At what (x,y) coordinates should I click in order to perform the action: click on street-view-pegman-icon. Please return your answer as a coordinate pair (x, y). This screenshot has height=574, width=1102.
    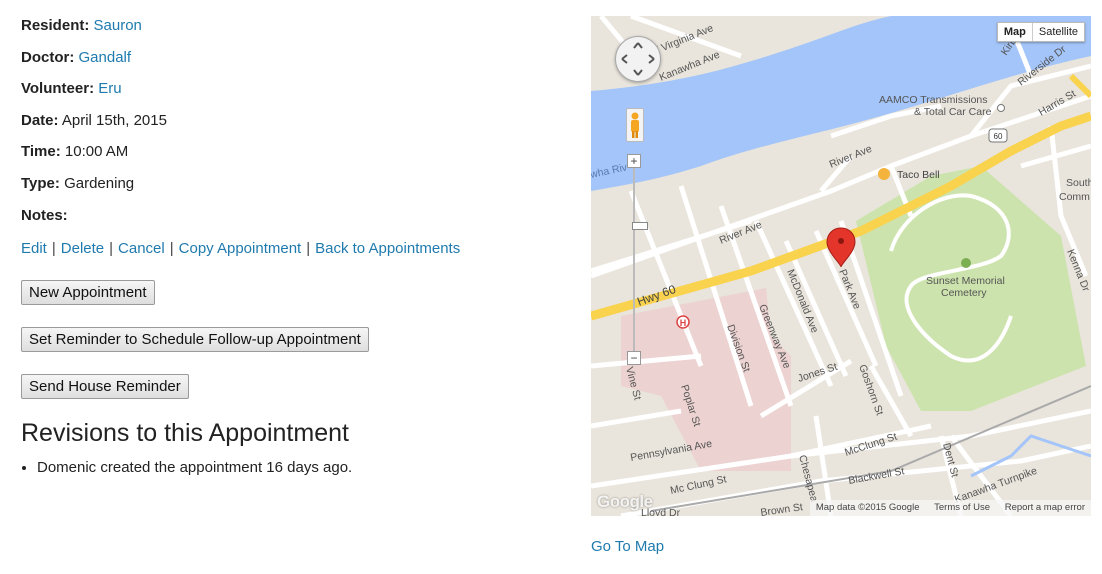
    Looking at the image, I should click on (635, 125).